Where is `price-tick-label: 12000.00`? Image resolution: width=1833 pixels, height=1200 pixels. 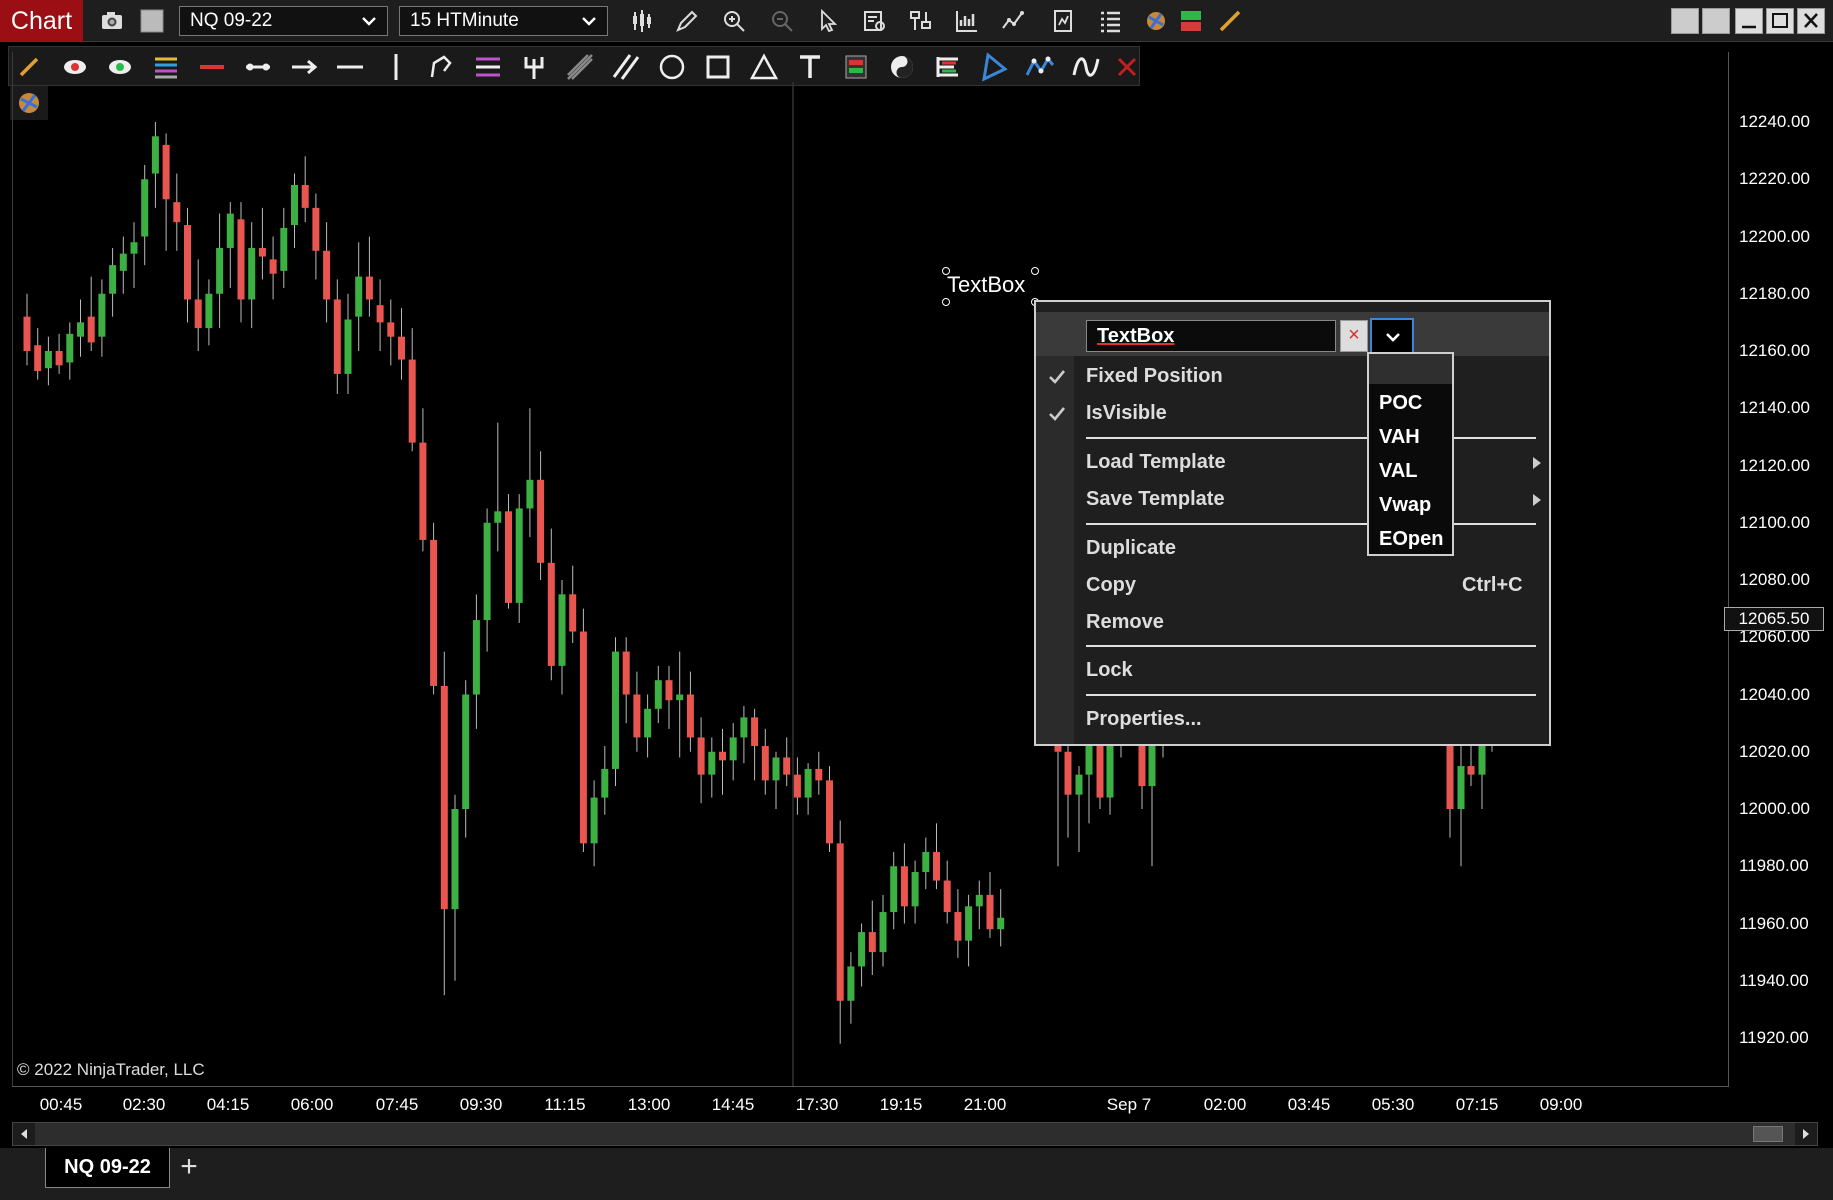
price-tick-label: 12000.00 is located at coordinates (1774, 808).